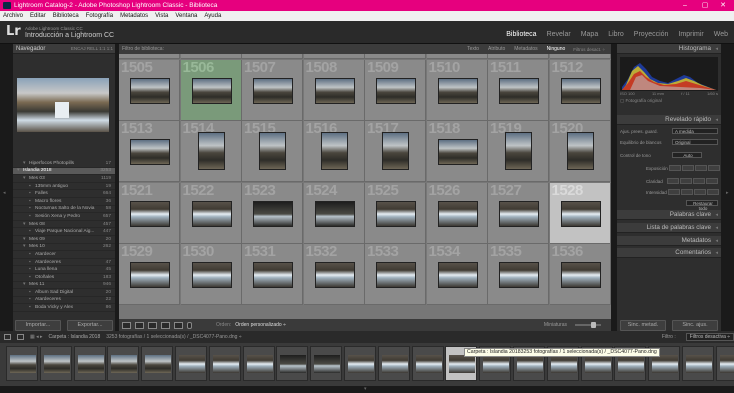  Describe the element at coordinates (64, 248) in the screenshot. I see `folder-item: ▾ Mes 10 262` at that location.